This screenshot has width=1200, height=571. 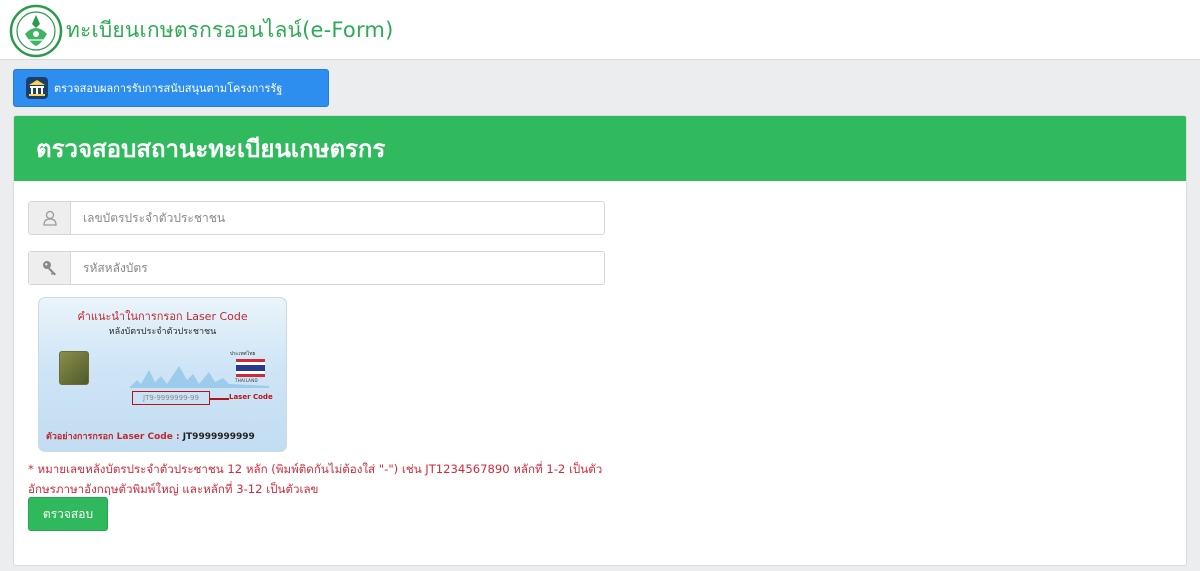 I want to click on check-button: ตรวจสอบ, so click(x=68, y=514).